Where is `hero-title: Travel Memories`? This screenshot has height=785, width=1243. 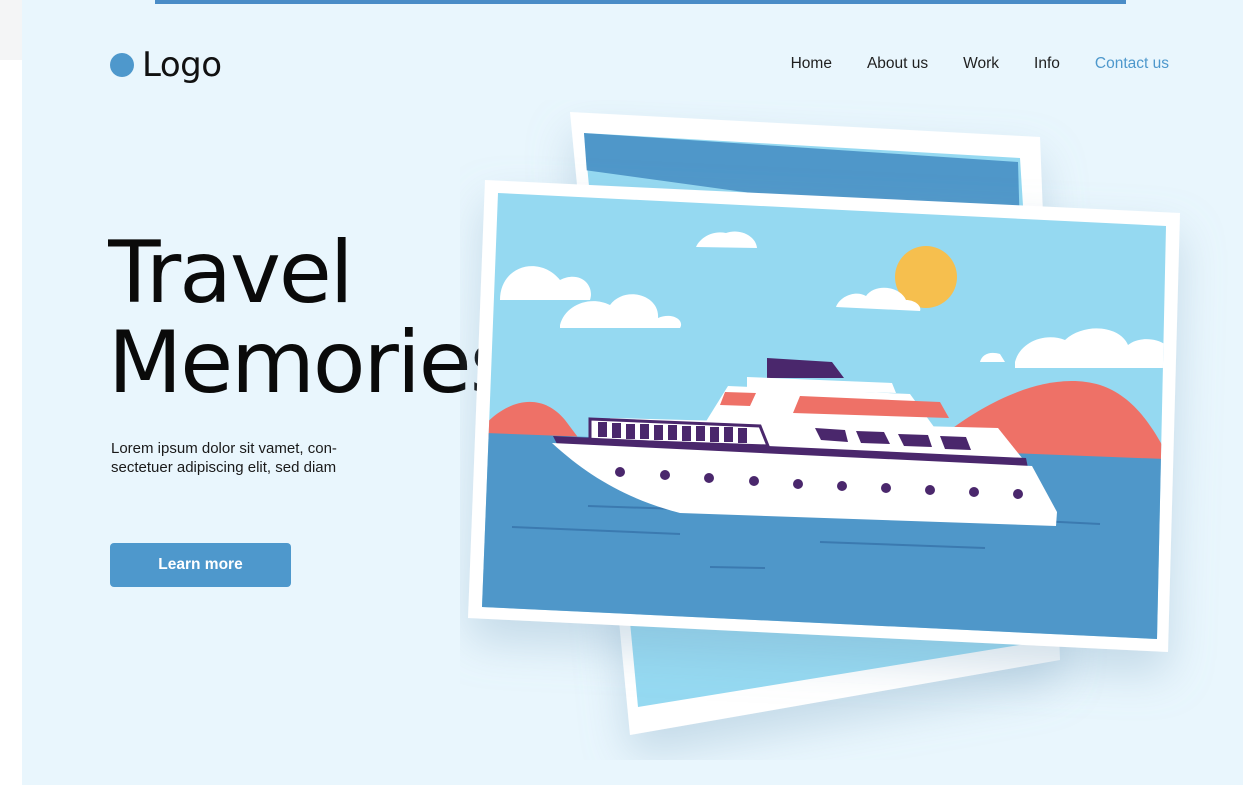 hero-title: Travel Memories is located at coordinates (298, 318).